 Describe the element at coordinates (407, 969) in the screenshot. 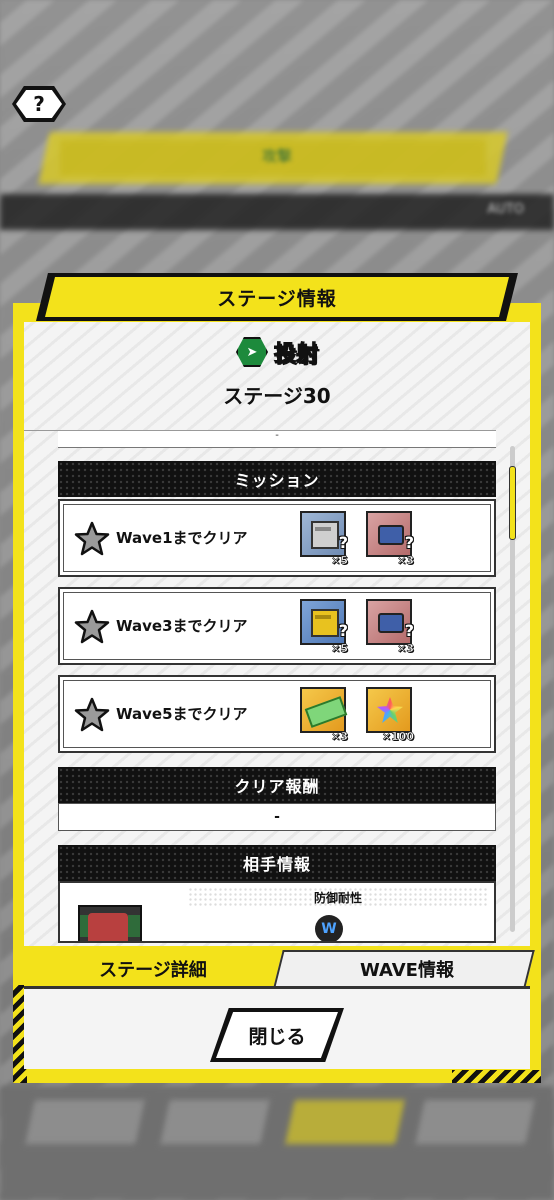

I see `tab-wave-info: WAVE情報` at that location.